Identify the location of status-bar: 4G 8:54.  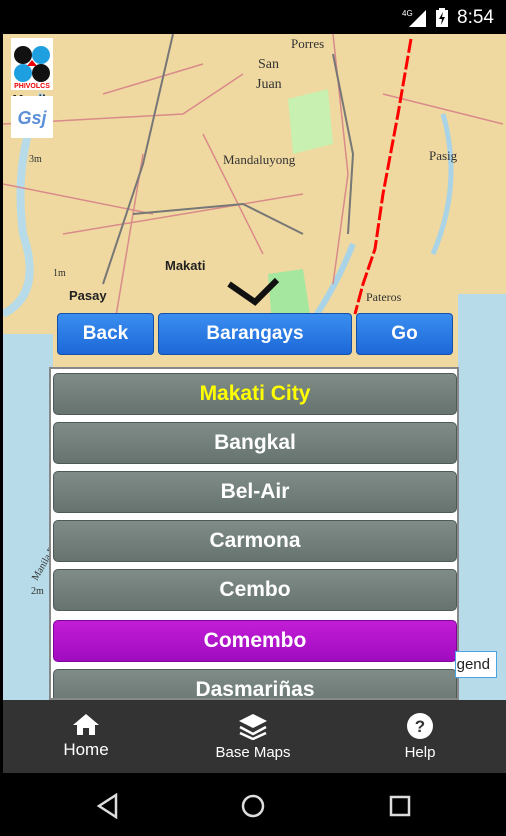
(253, 17).